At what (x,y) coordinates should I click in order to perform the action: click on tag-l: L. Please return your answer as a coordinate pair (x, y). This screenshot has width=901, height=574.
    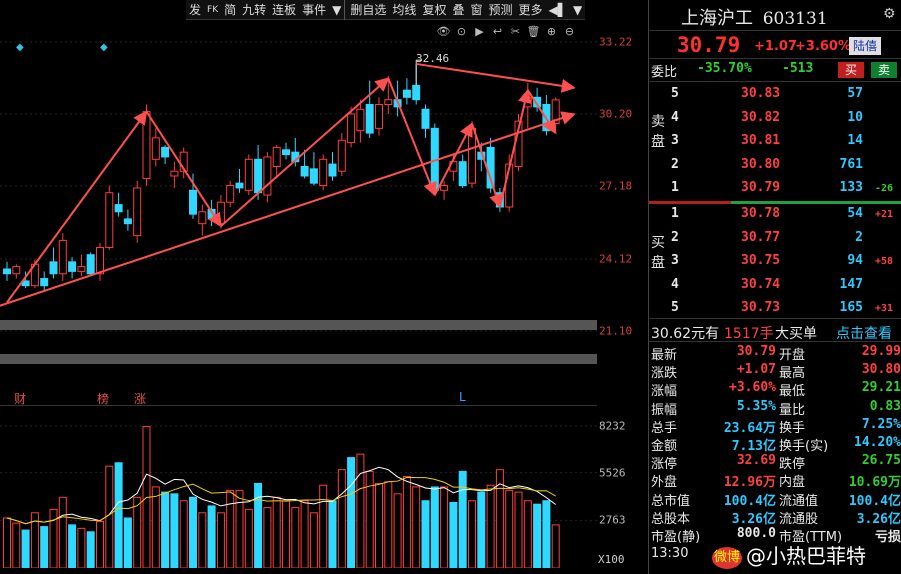
    Looking at the image, I should click on (462, 397).